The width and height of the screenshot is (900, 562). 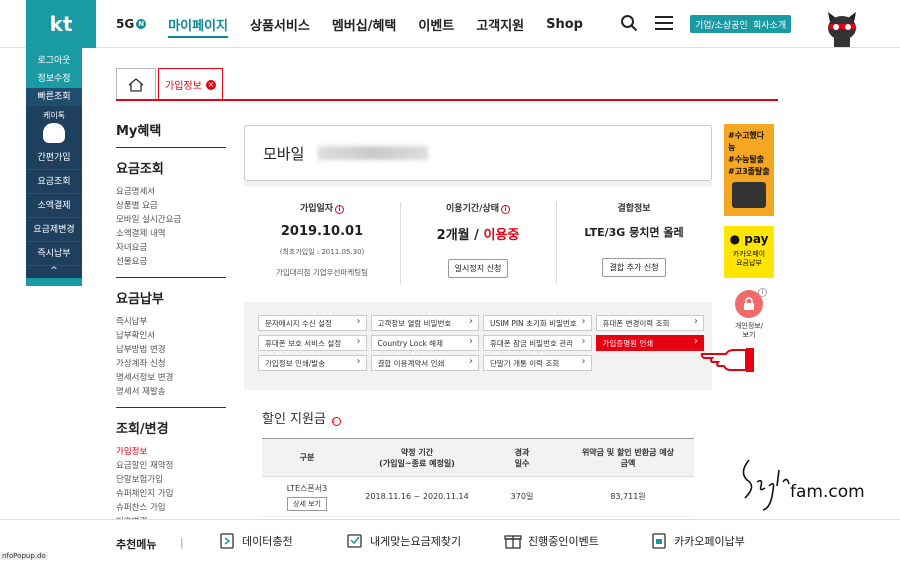 I want to click on kakaopay-logo: ● pay, so click(x=749, y=239).